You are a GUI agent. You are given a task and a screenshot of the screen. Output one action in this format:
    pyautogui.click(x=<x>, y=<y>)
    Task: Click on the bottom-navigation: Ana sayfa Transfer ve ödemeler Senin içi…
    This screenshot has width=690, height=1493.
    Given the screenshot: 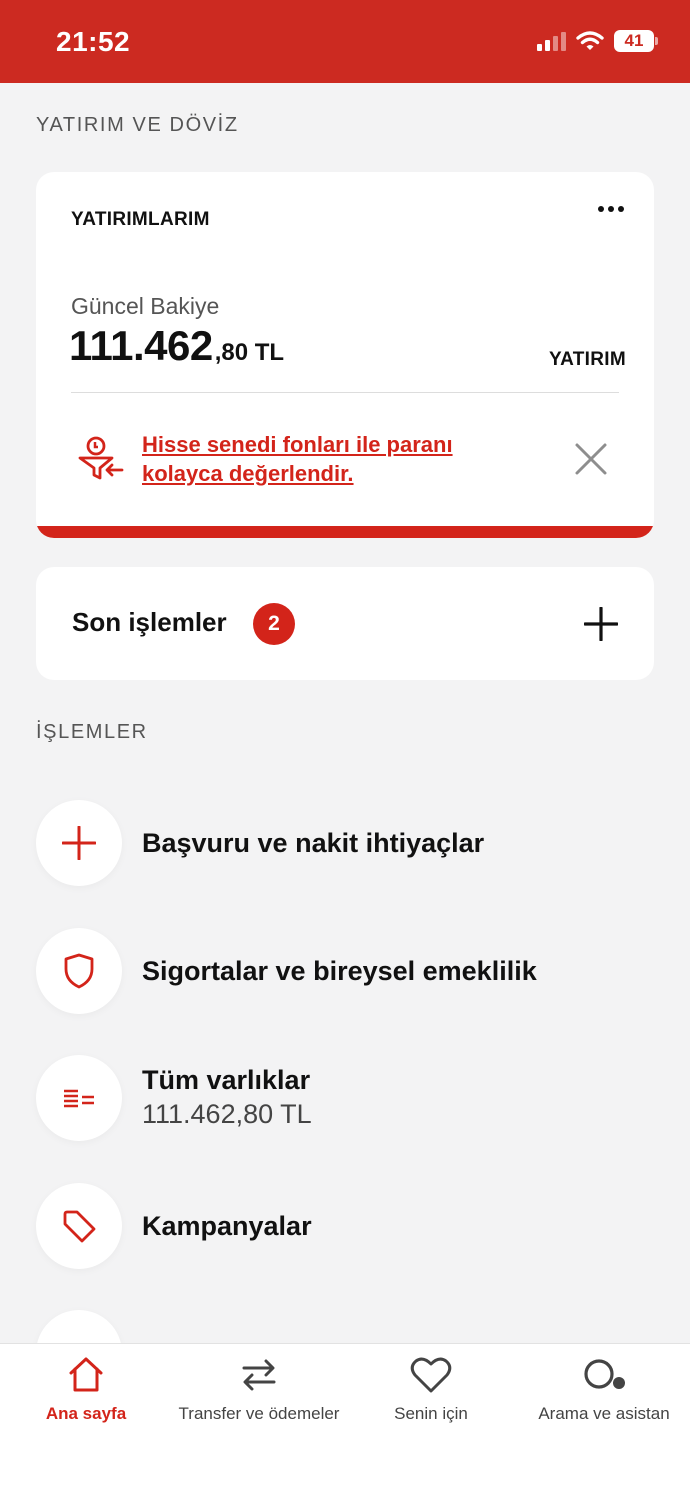 What is the action you would take?
    pyautogui.click(x=345, y=1418)
    